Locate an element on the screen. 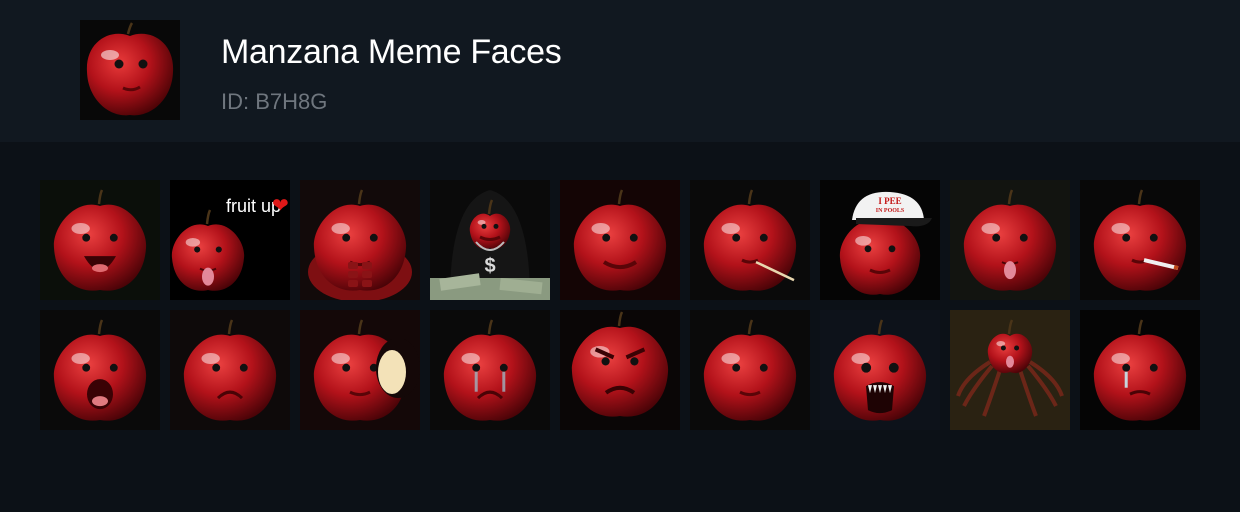 This screenshot has height=512, width=1240. sticker-apple-muscular is located at coordinates (360, 240).